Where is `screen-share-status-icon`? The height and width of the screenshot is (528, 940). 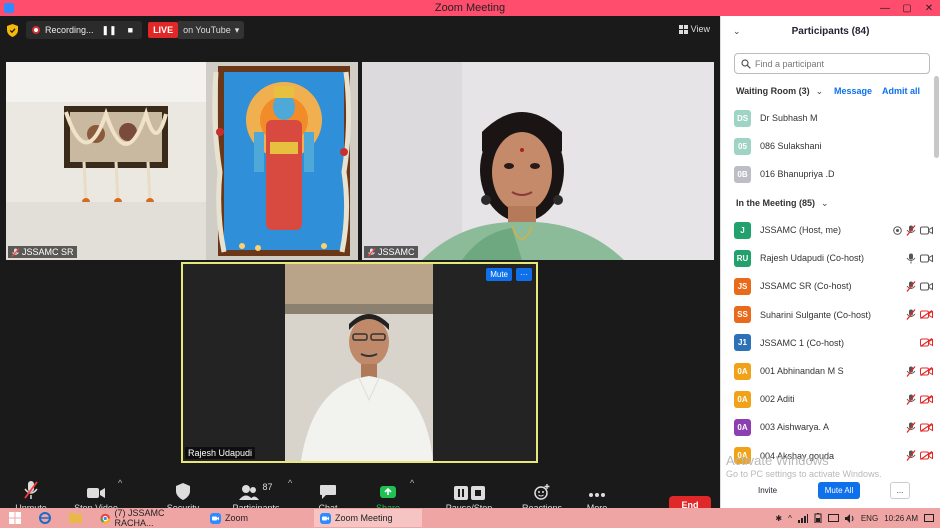
screen-share-status-icon is located at coordinates (897, 230).